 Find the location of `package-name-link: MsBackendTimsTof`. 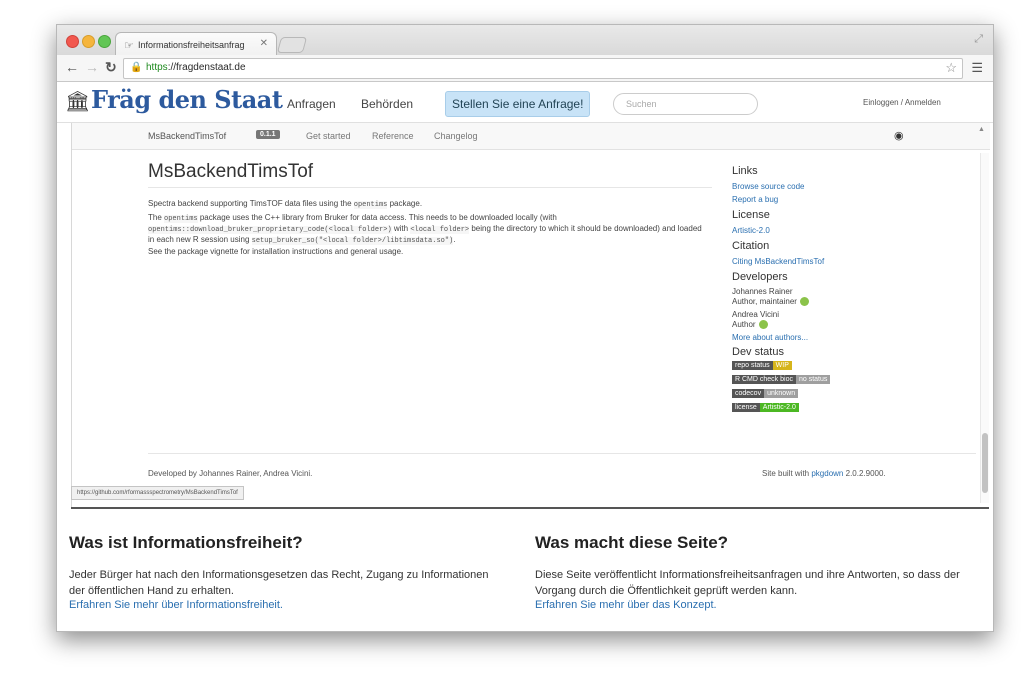

package-name-link: MsBackendTimsTof is located at coordinates (187, 136).